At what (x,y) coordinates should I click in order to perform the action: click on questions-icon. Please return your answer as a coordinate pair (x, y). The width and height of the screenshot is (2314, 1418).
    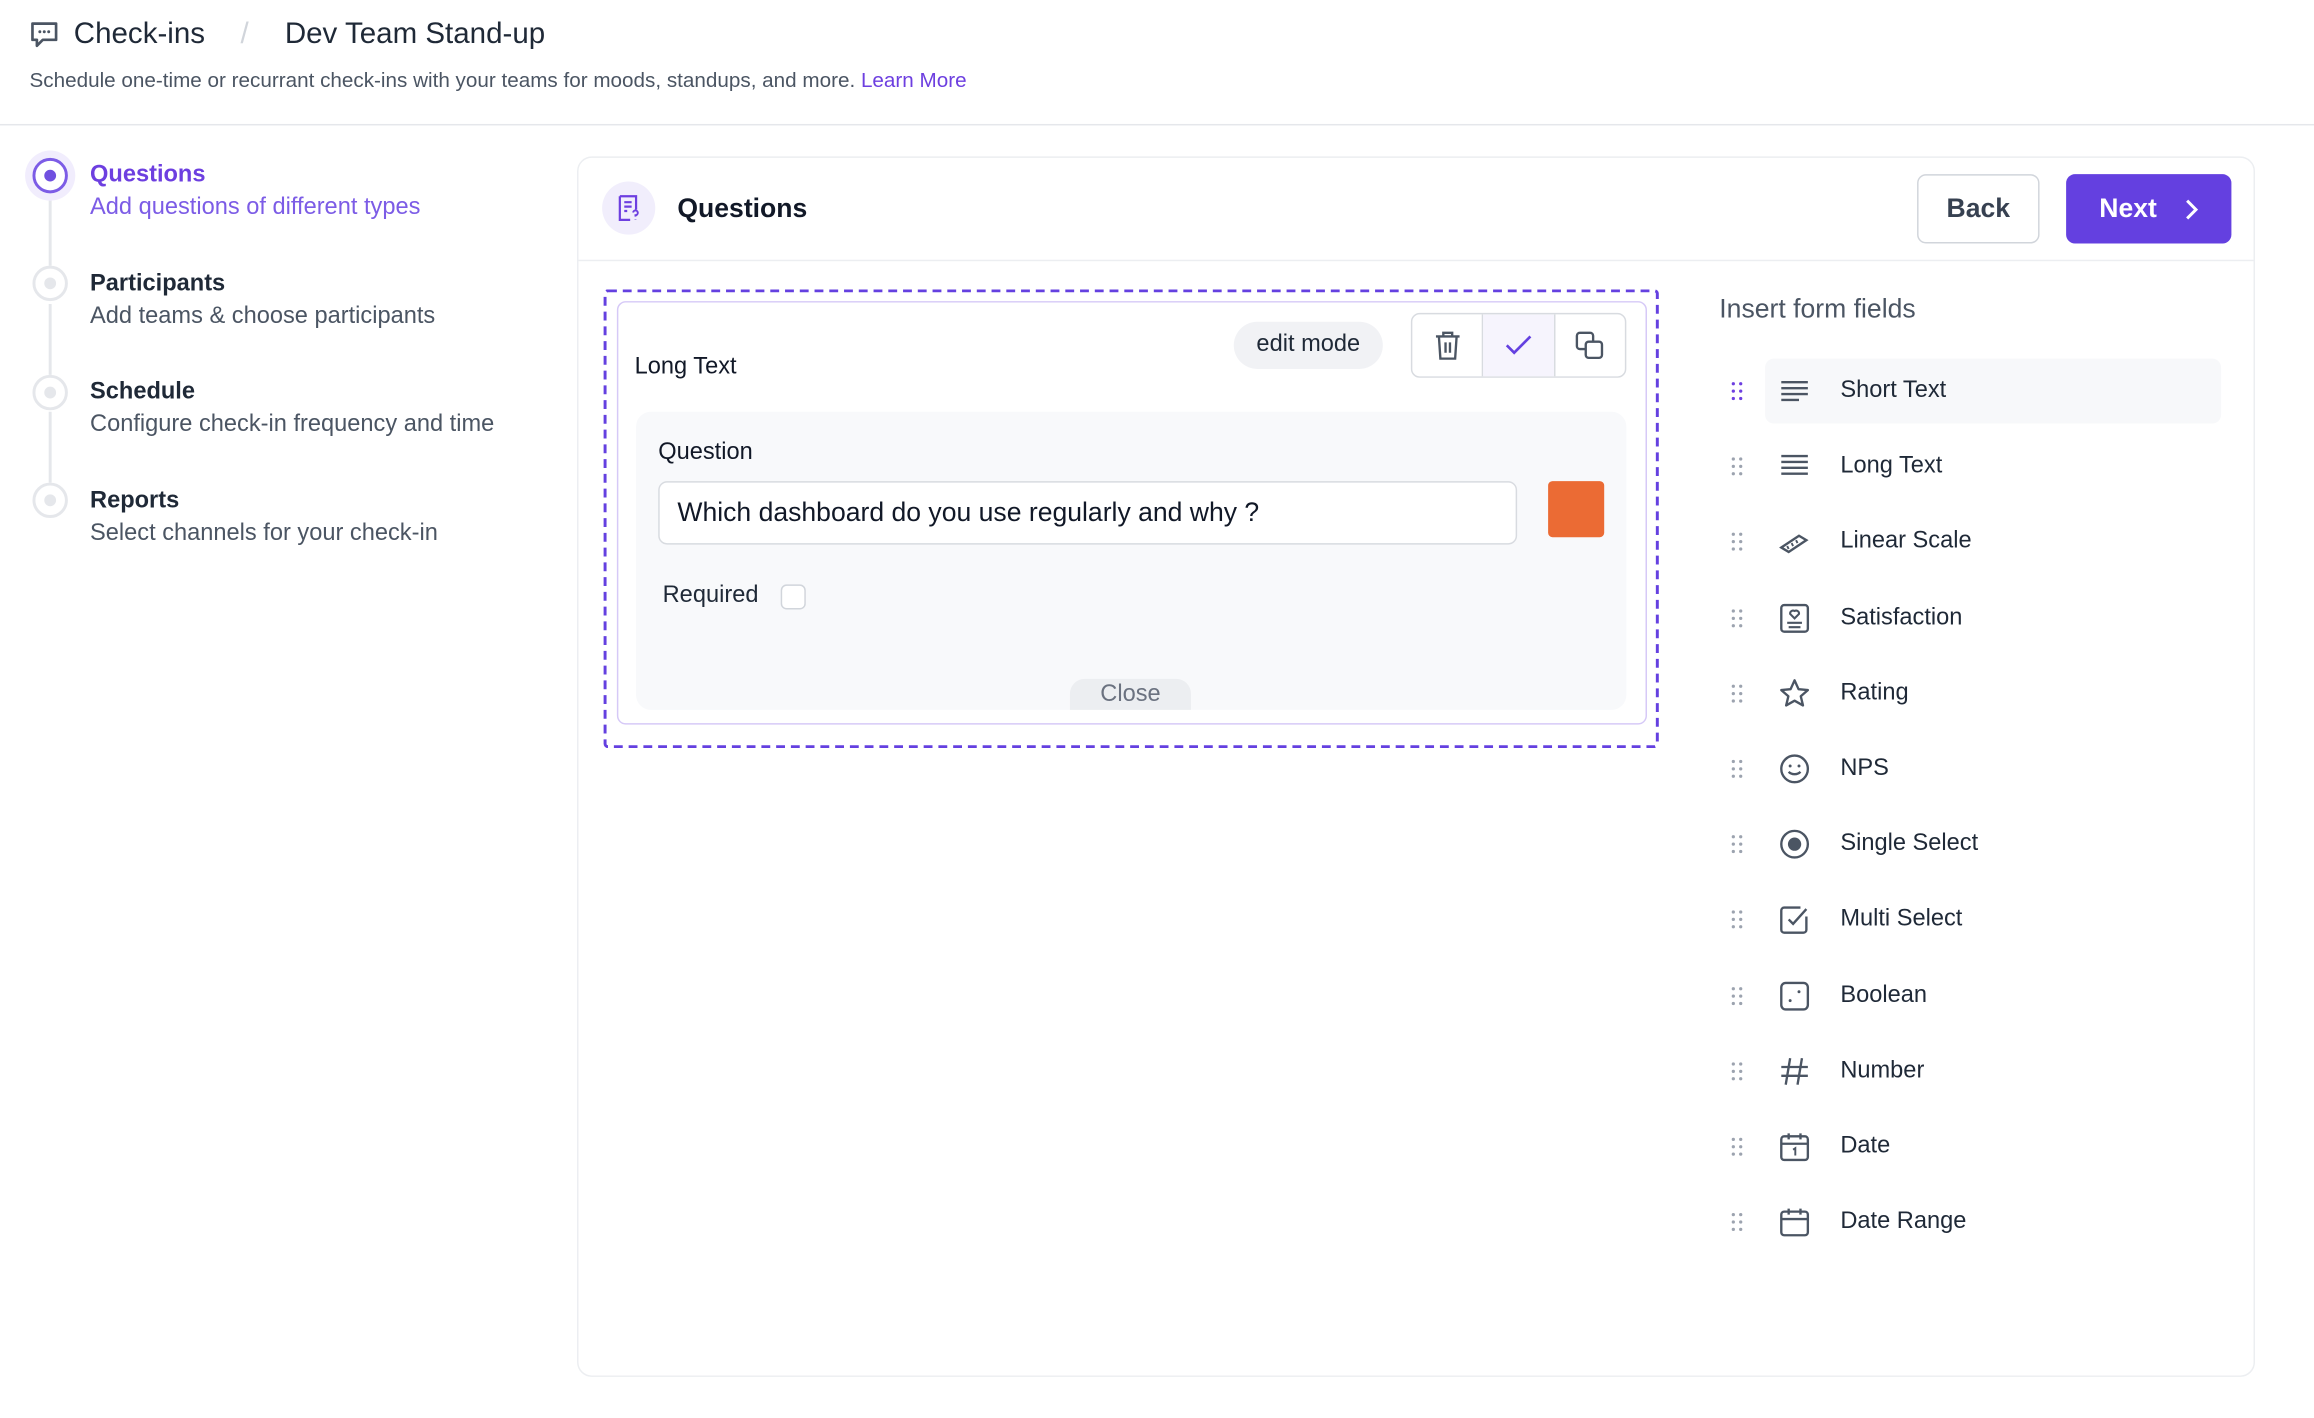
    Looking at the image, I should click on (629, 208).